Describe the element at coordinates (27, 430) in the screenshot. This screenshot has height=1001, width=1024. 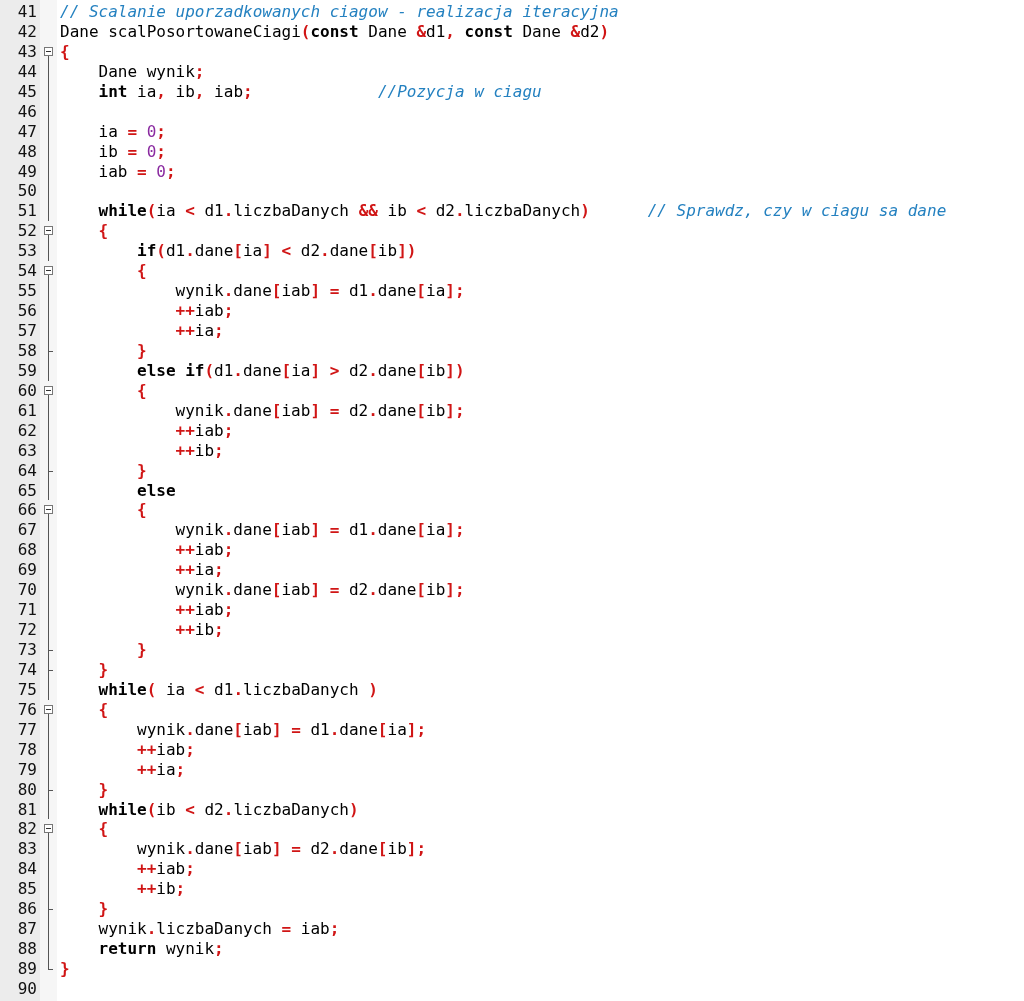
I see `line-number: 62` at that location.